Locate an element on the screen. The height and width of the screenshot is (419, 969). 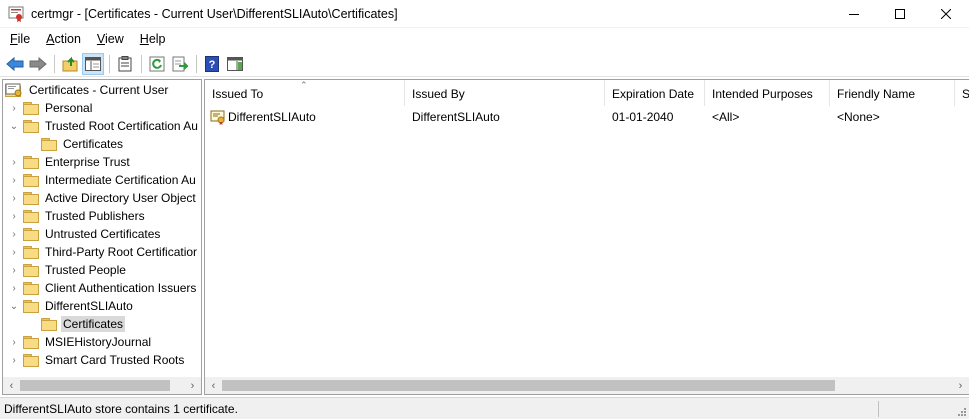
tree-item: ⌄ DifferentSLIAuto is located at coordinates (71, 306).